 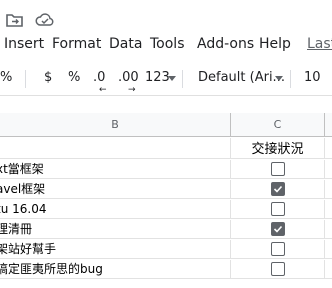 What do you see at coordinates (275, 44) in the screenshot?
I see `menu-help: Help` at bounding box center [275, 44].